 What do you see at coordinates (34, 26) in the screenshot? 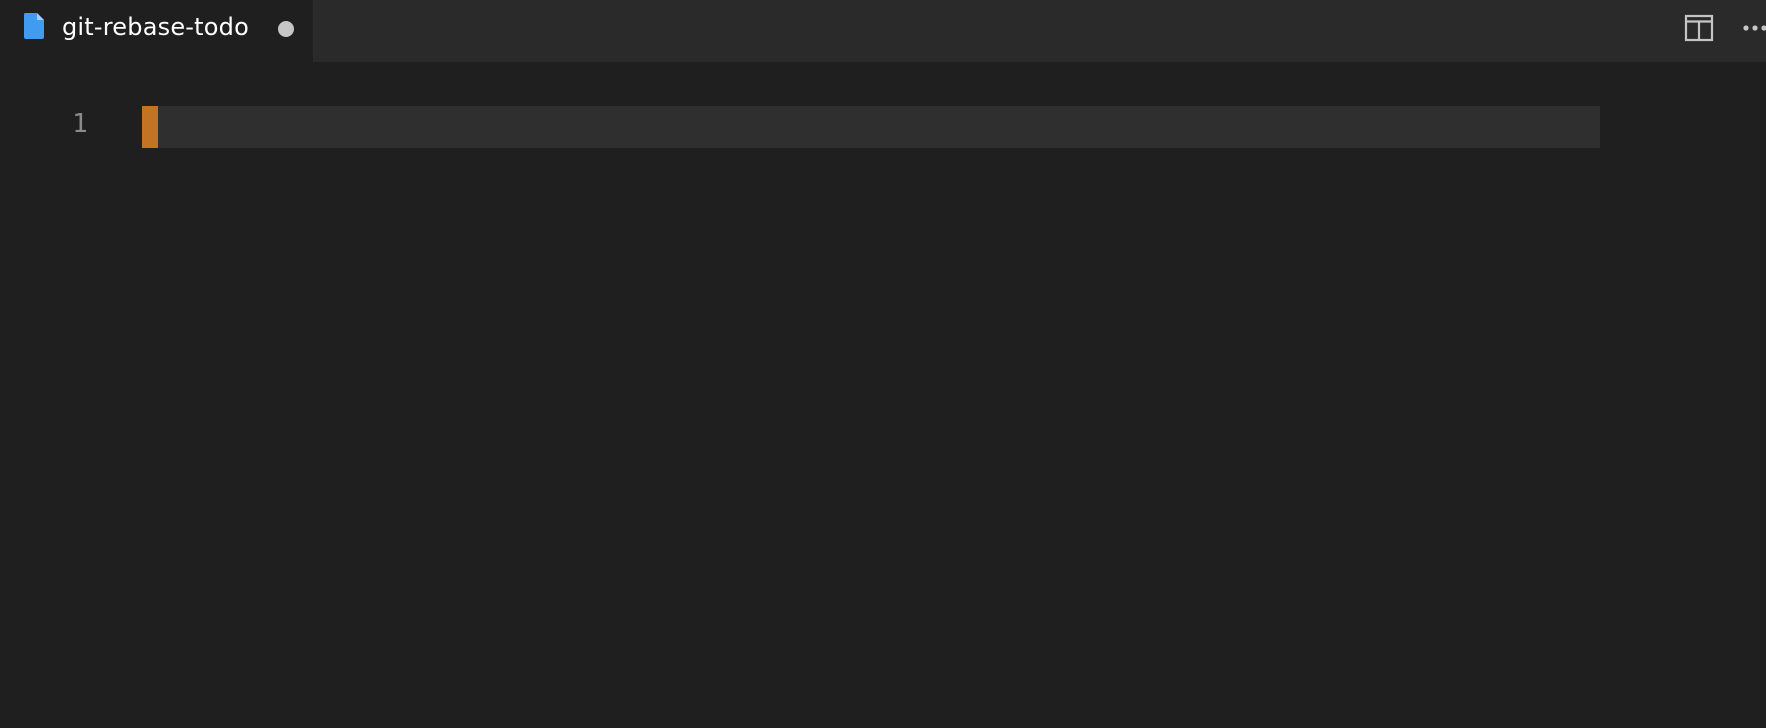
I see `file-icon` at bounding box center [34, 26].